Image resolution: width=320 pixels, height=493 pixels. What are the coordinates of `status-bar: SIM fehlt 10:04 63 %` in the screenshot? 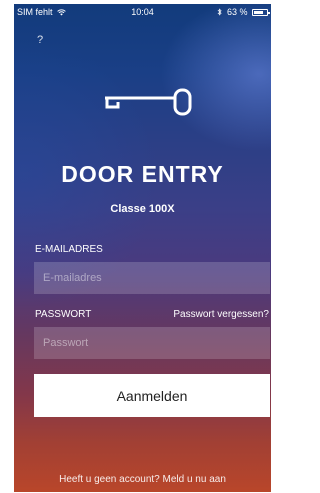 It's located at (142, 11).